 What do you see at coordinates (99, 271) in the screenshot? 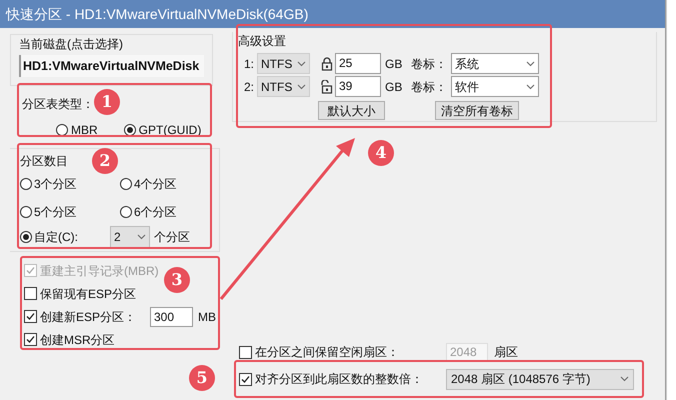
I see `checkbox-label: 重建主引导记录(MBR)` at bounding box center [99, 271].